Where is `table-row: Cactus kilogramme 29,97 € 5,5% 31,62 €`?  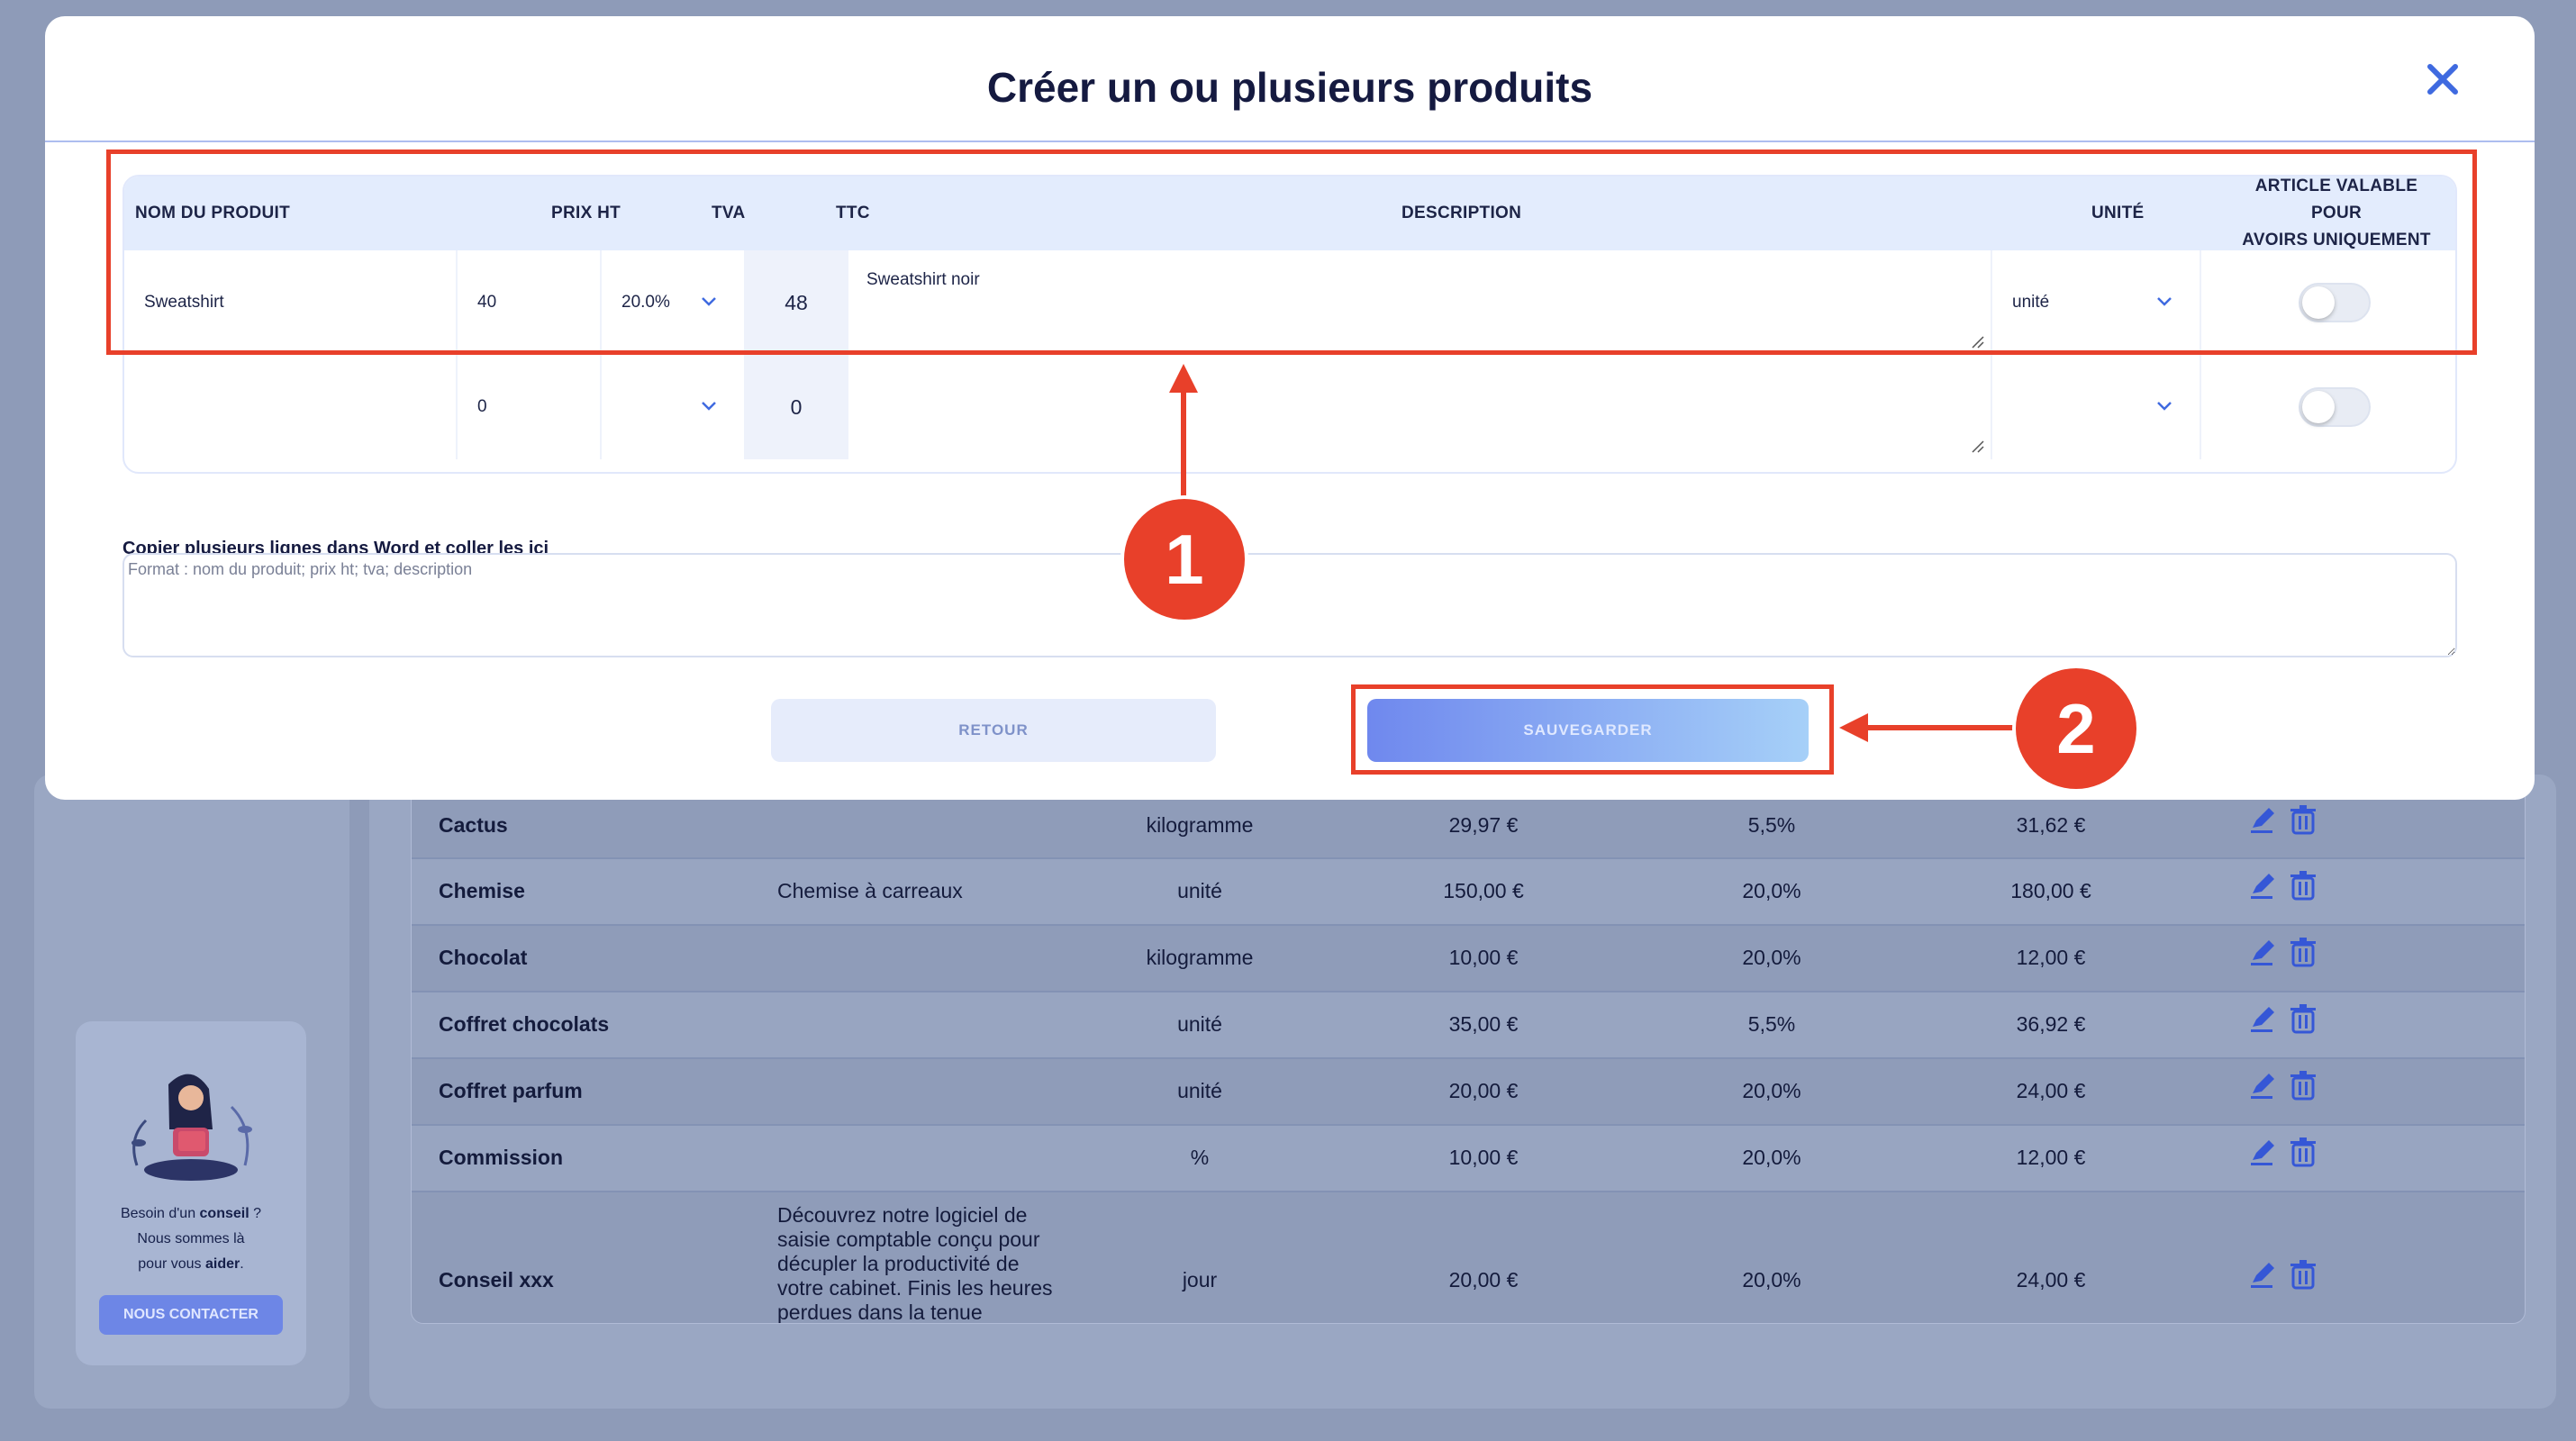
table-row: Cactus kilogramme 29,97 € 5,5% 31,62 € is located at coordinates (1468, 826).